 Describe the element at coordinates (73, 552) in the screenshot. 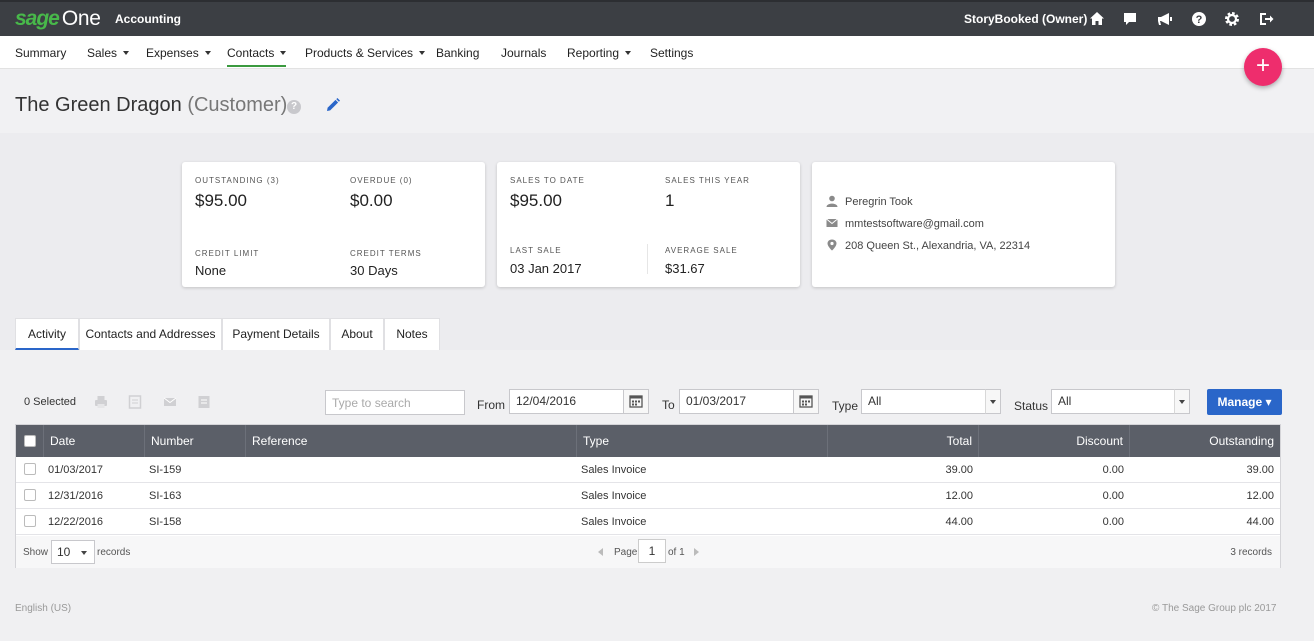

I see `page-size-select: 10` at that location.